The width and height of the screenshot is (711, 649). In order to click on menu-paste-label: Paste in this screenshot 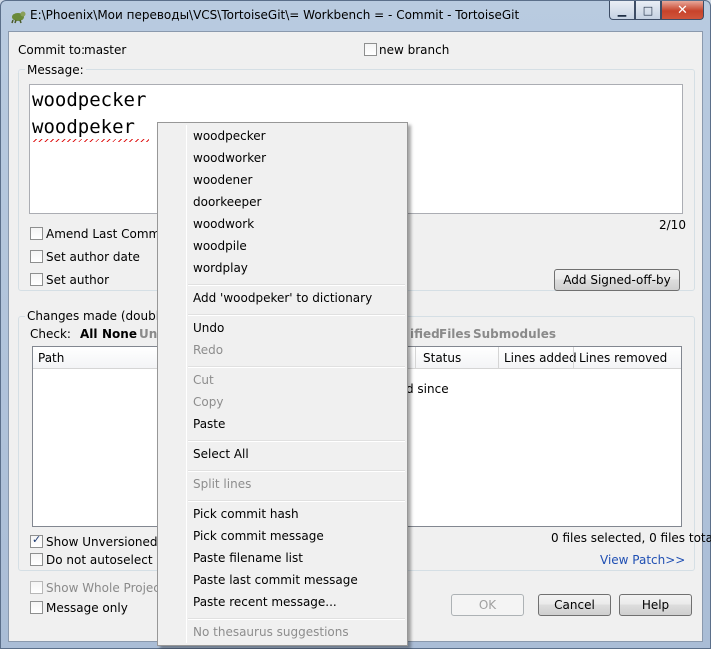, I will do `click(209, 424)`.